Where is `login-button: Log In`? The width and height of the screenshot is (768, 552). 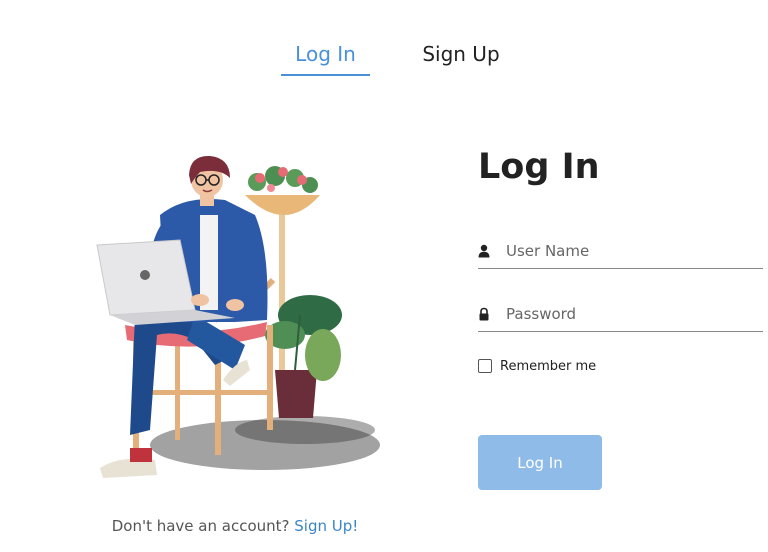
login-button: Log In is located at coordinates (540, 462).